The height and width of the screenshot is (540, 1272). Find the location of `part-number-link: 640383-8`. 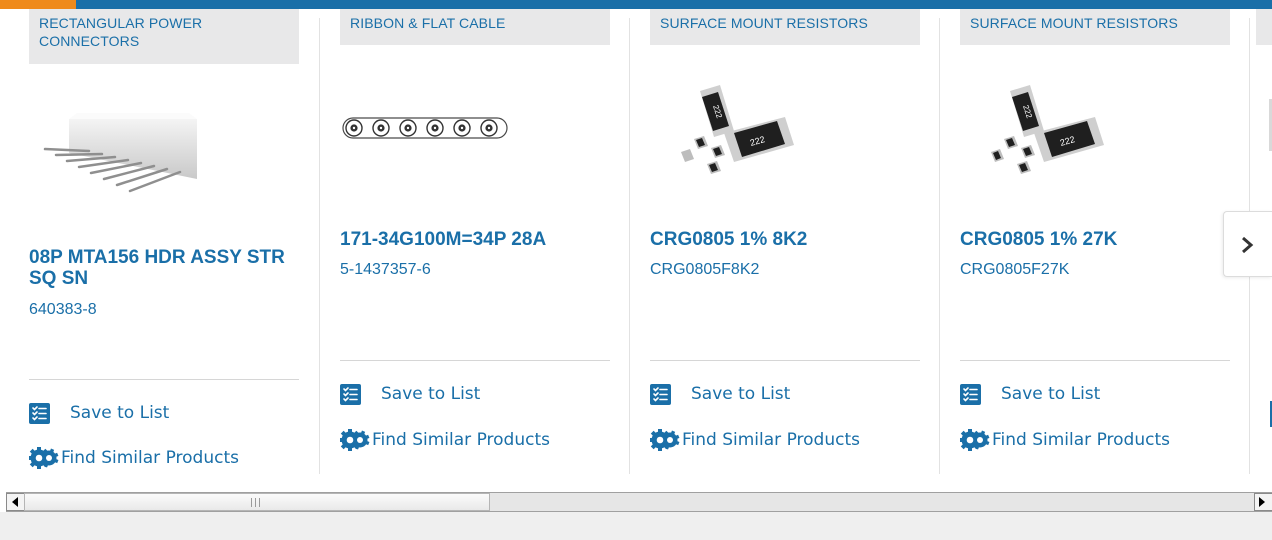

part-number-link: 640383-8 is located at coordinates (63, 310).